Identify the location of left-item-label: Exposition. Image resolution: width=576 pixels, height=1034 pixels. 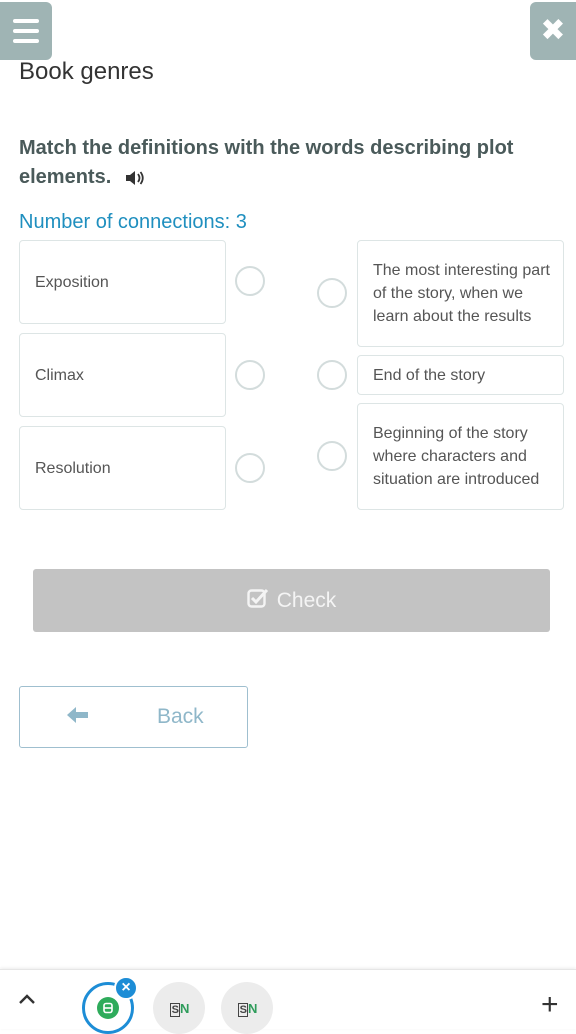
(72, 282).